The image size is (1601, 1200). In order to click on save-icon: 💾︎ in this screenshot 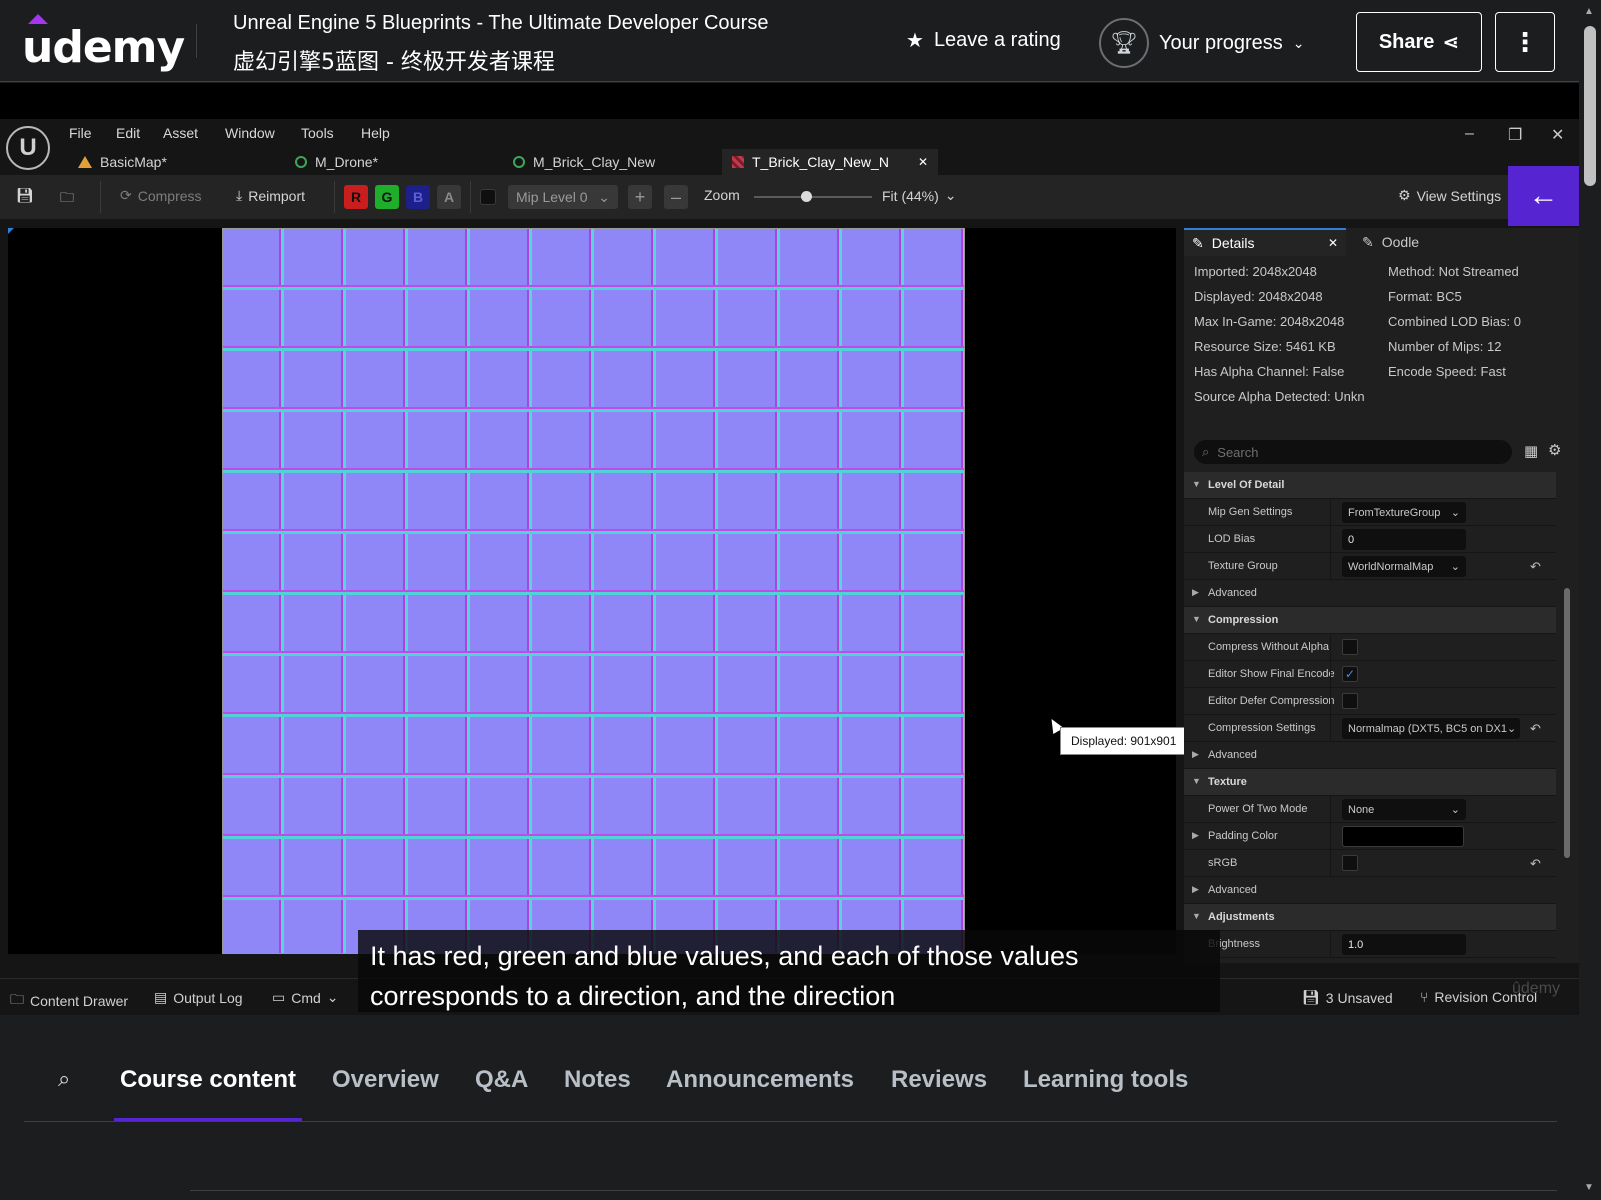, I will do `click(25, 195)`.